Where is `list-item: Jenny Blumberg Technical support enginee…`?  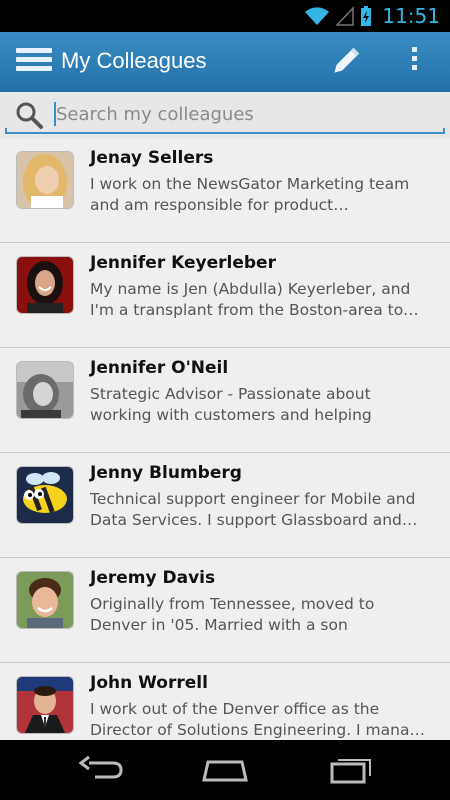
list-item: Jenny Blumberg Technical support enginee… is located at coordinates (225, 505).